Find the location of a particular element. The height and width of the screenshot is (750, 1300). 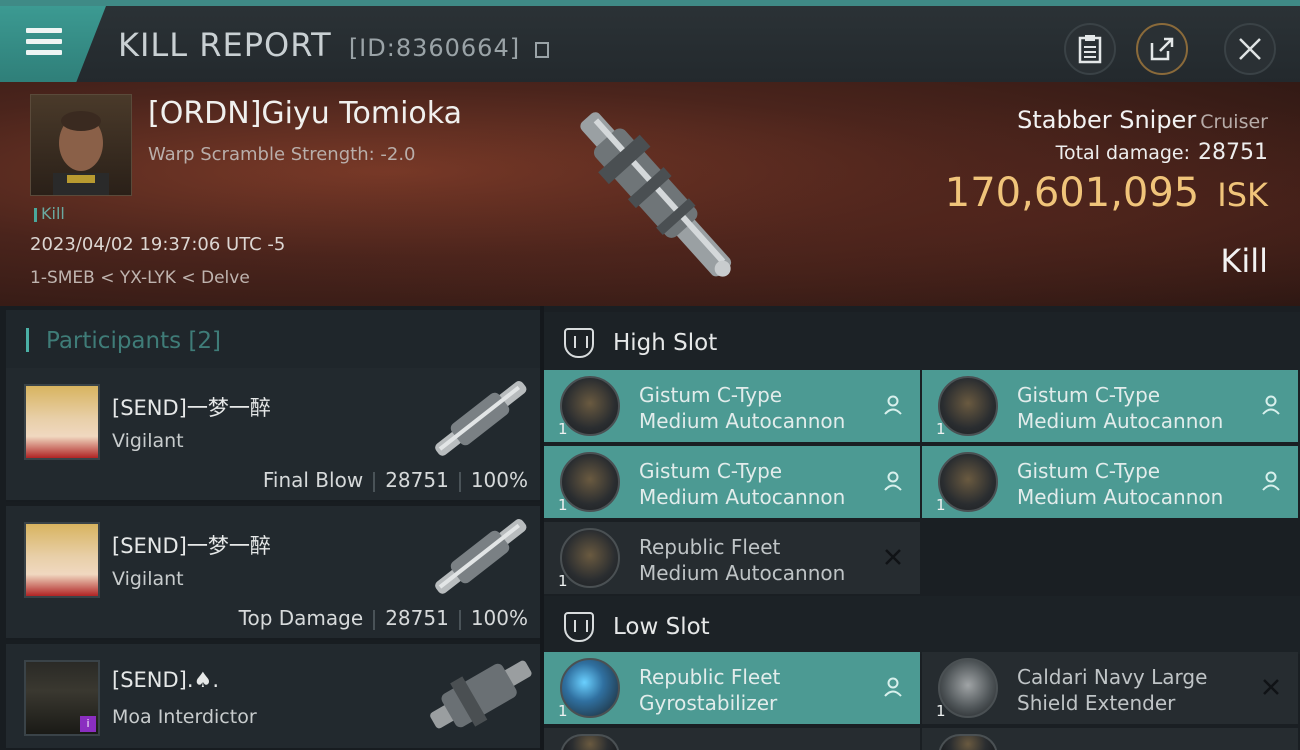

share-button is located at coordinates (1162, 49).